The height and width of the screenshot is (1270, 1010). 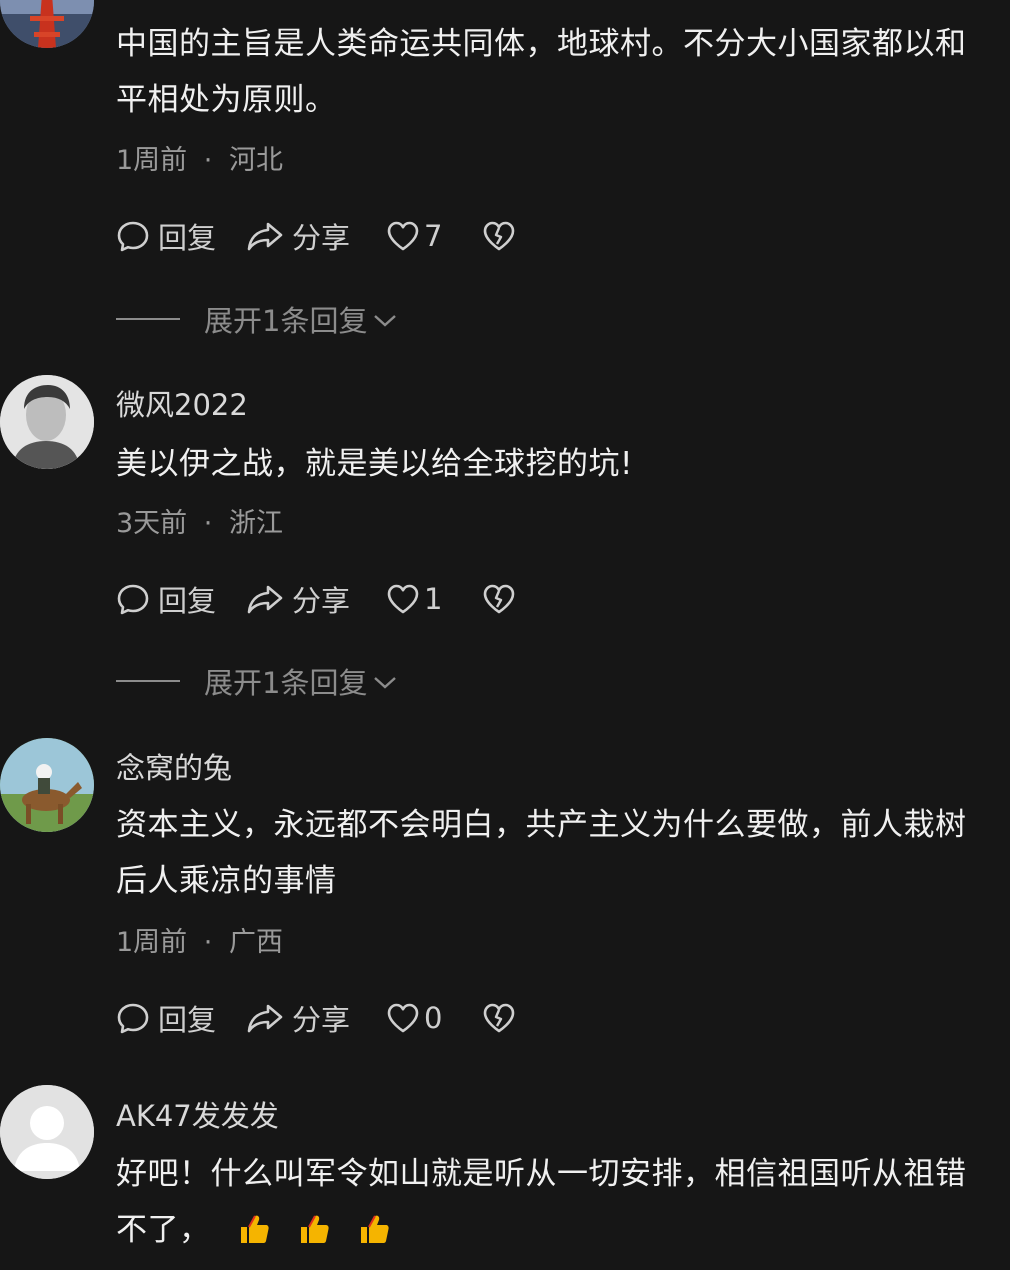 What do you see at coordinates (199, 157) in the screenshot?
I see `comment-meta: 1周前 · 河北` at bounding box center [199, 157].